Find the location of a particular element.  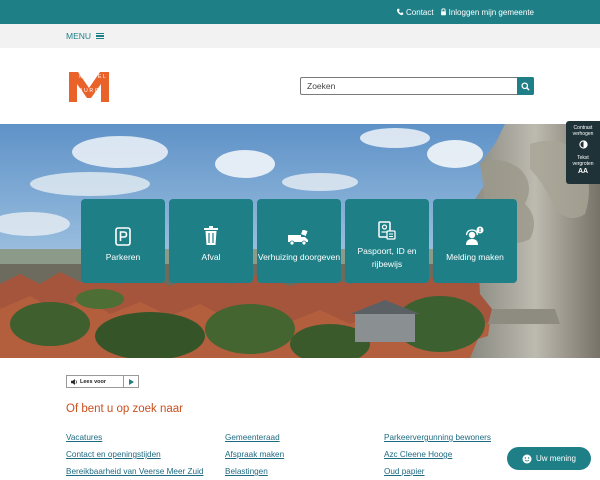

section-title: Of bent u op zoek naar is located at coordinates (124, 409).